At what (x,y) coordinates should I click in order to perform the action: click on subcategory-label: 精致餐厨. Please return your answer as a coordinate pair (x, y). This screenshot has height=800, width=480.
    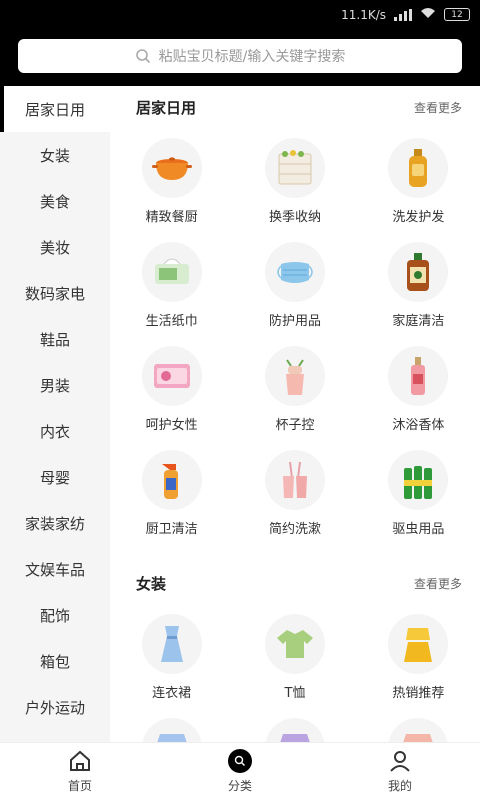
    Looking at the image, I should click on (171, 217).